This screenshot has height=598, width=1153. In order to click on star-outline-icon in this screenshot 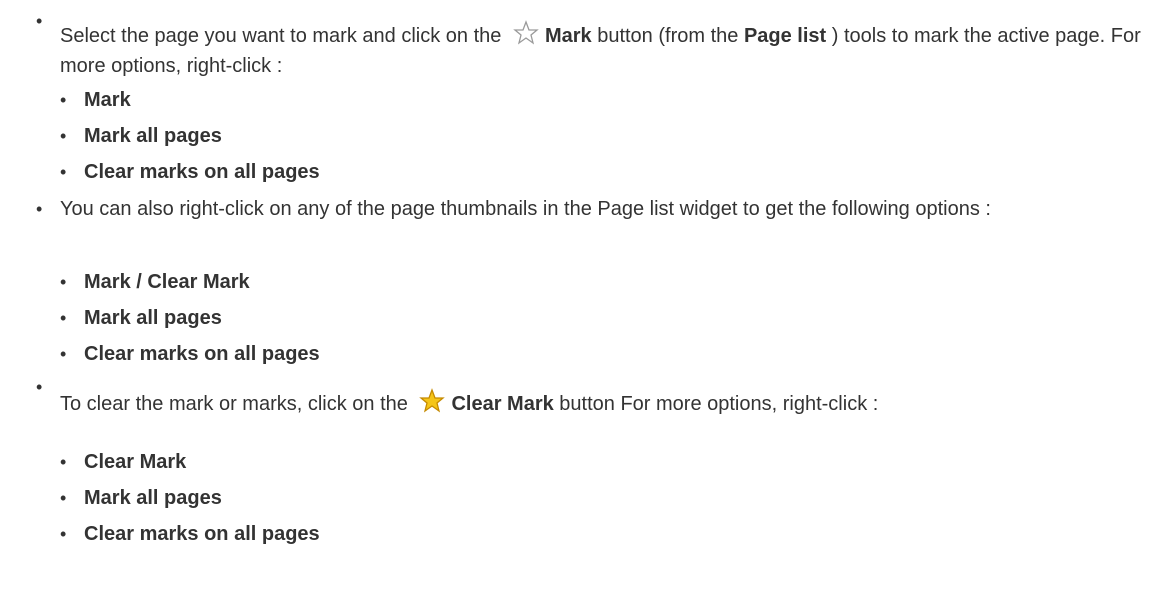, I will do `click(526, 33)`.